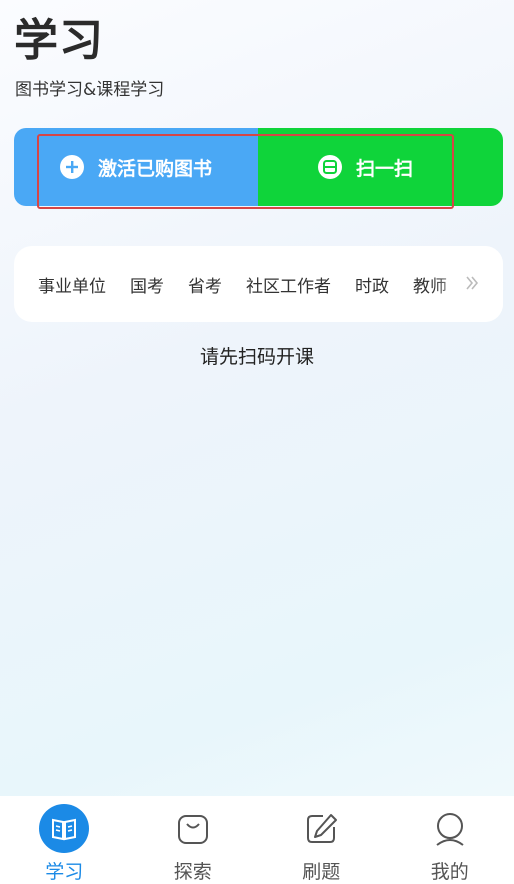  I want to click on book-icon, so click(64, 828).